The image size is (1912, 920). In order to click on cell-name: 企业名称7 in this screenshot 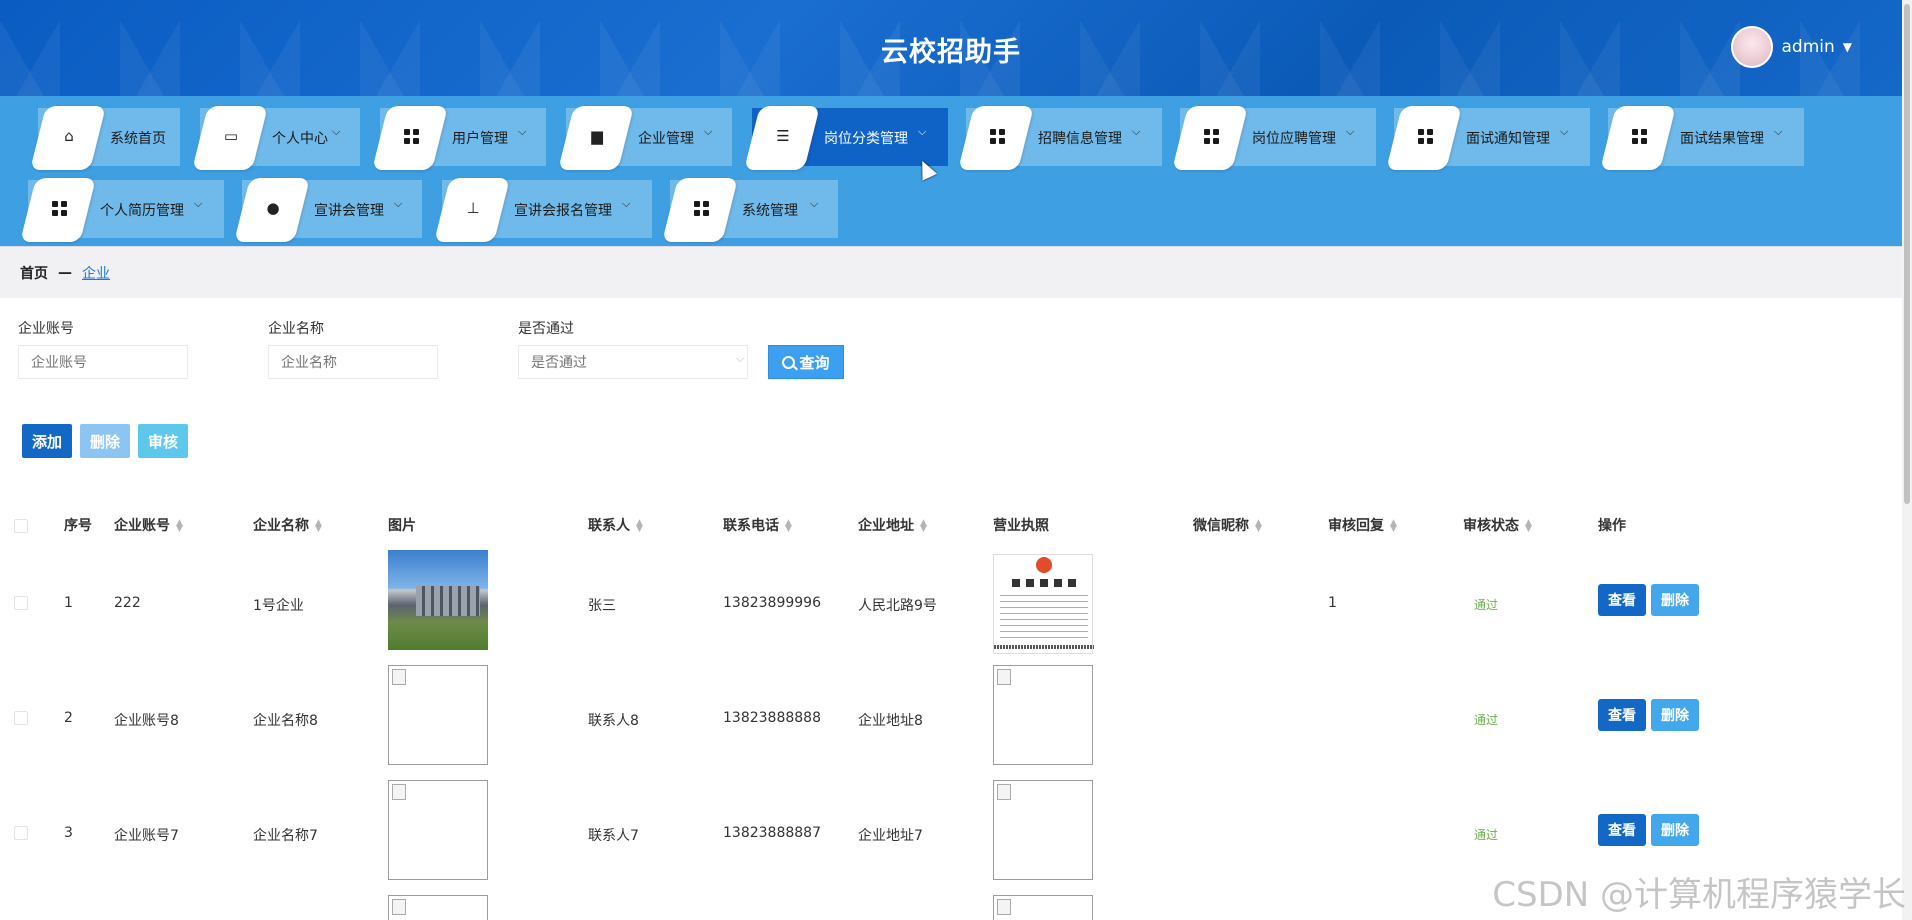, I will do `click(285, 836)`.